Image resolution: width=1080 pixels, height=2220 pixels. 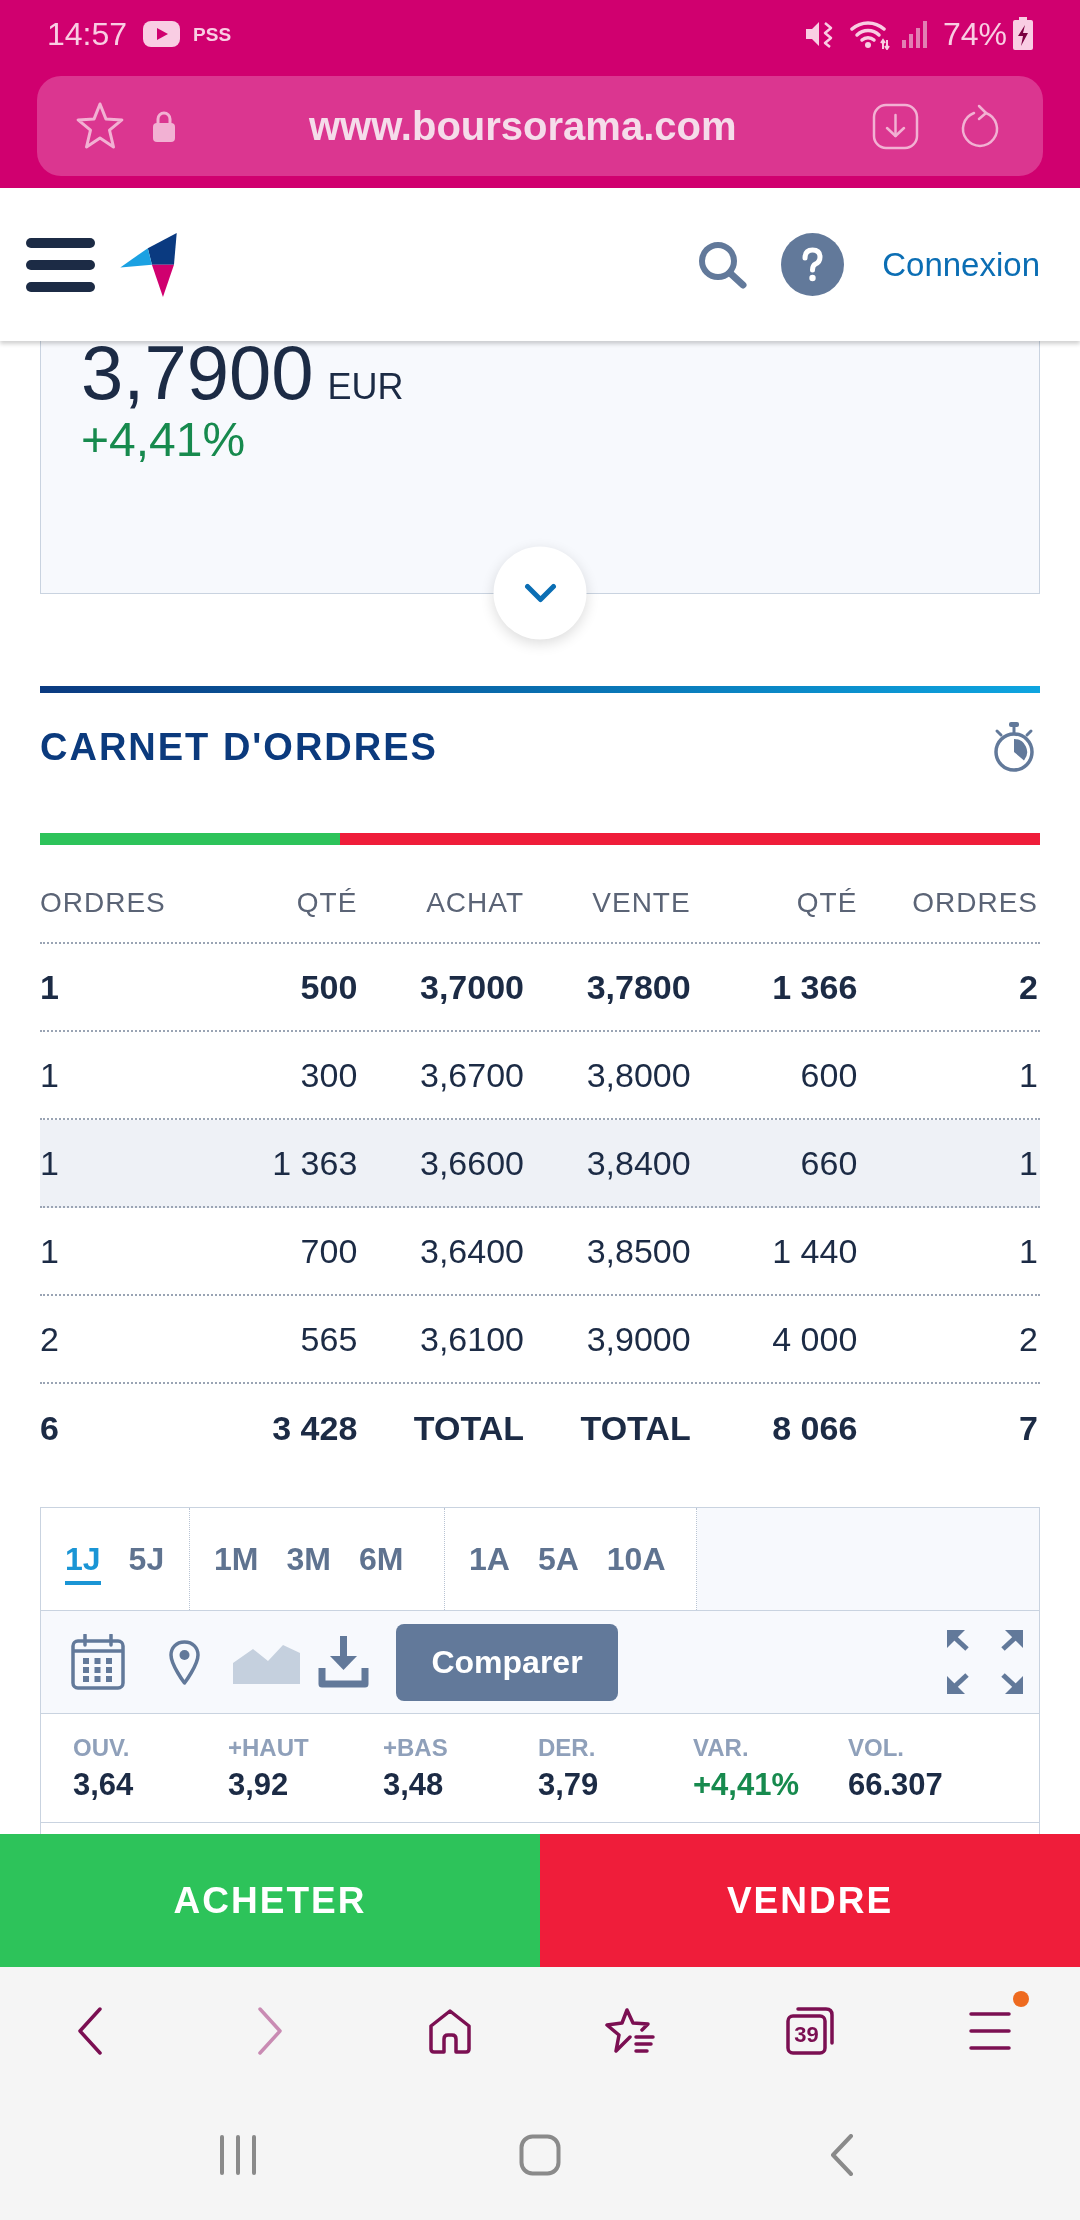 What do you see at coordinates (472, 1163) in the screenshot?
I see `table-cell-text: 3,6600` at bounding box center [472, 1163].